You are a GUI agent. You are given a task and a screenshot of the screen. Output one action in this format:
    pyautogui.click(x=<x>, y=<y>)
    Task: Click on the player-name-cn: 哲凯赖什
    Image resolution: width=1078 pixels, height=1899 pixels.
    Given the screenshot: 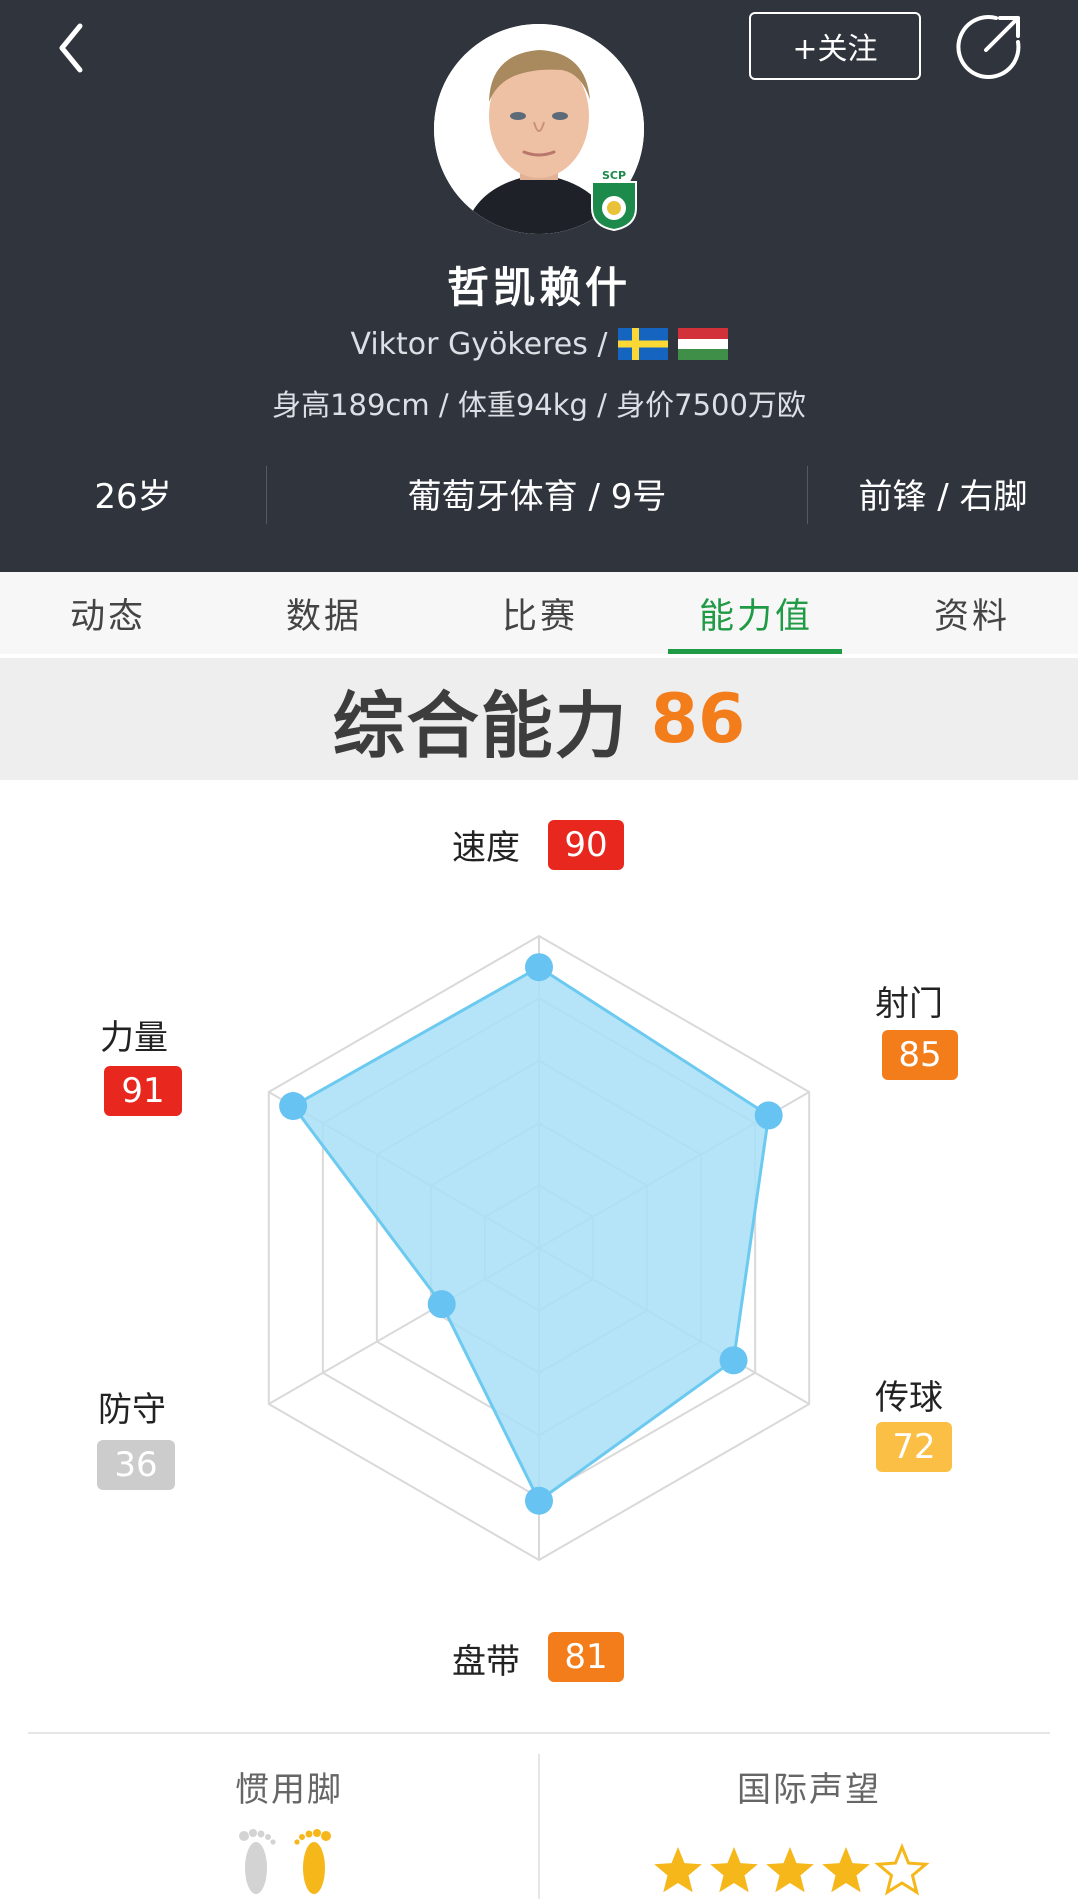 What is the action you would take?
    pyautogui.click(x=538, y=287)
    